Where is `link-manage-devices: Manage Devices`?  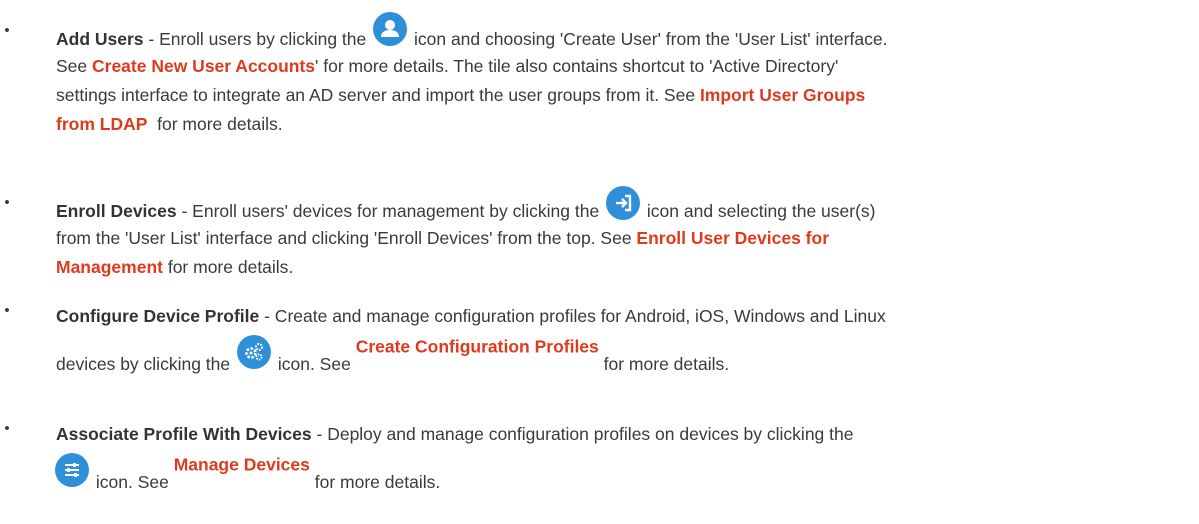
link-manage-devices: Manage Devices is located at coordinates (242, 465).